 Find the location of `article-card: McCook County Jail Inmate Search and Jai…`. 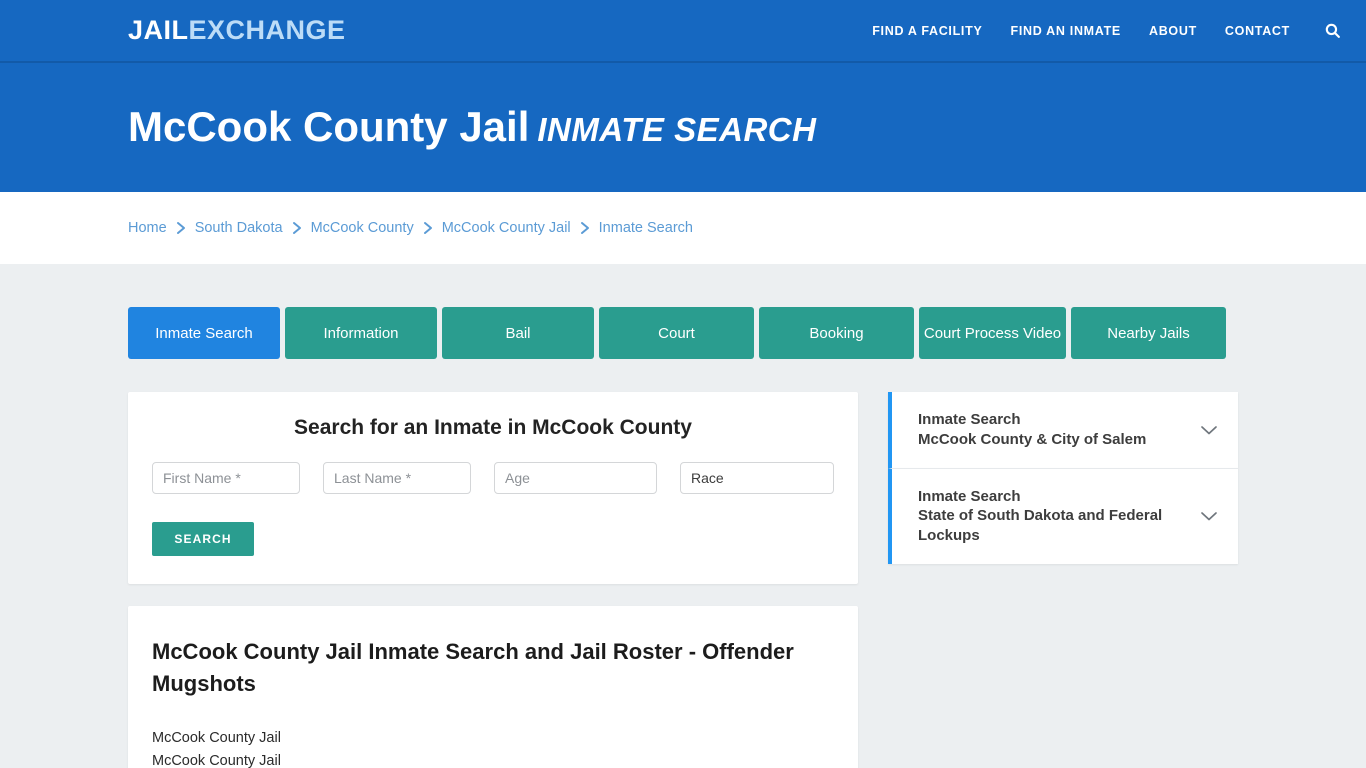

article-card: McCook County Jail Inmate Search and Jai… is located at coordinates (493, 687).